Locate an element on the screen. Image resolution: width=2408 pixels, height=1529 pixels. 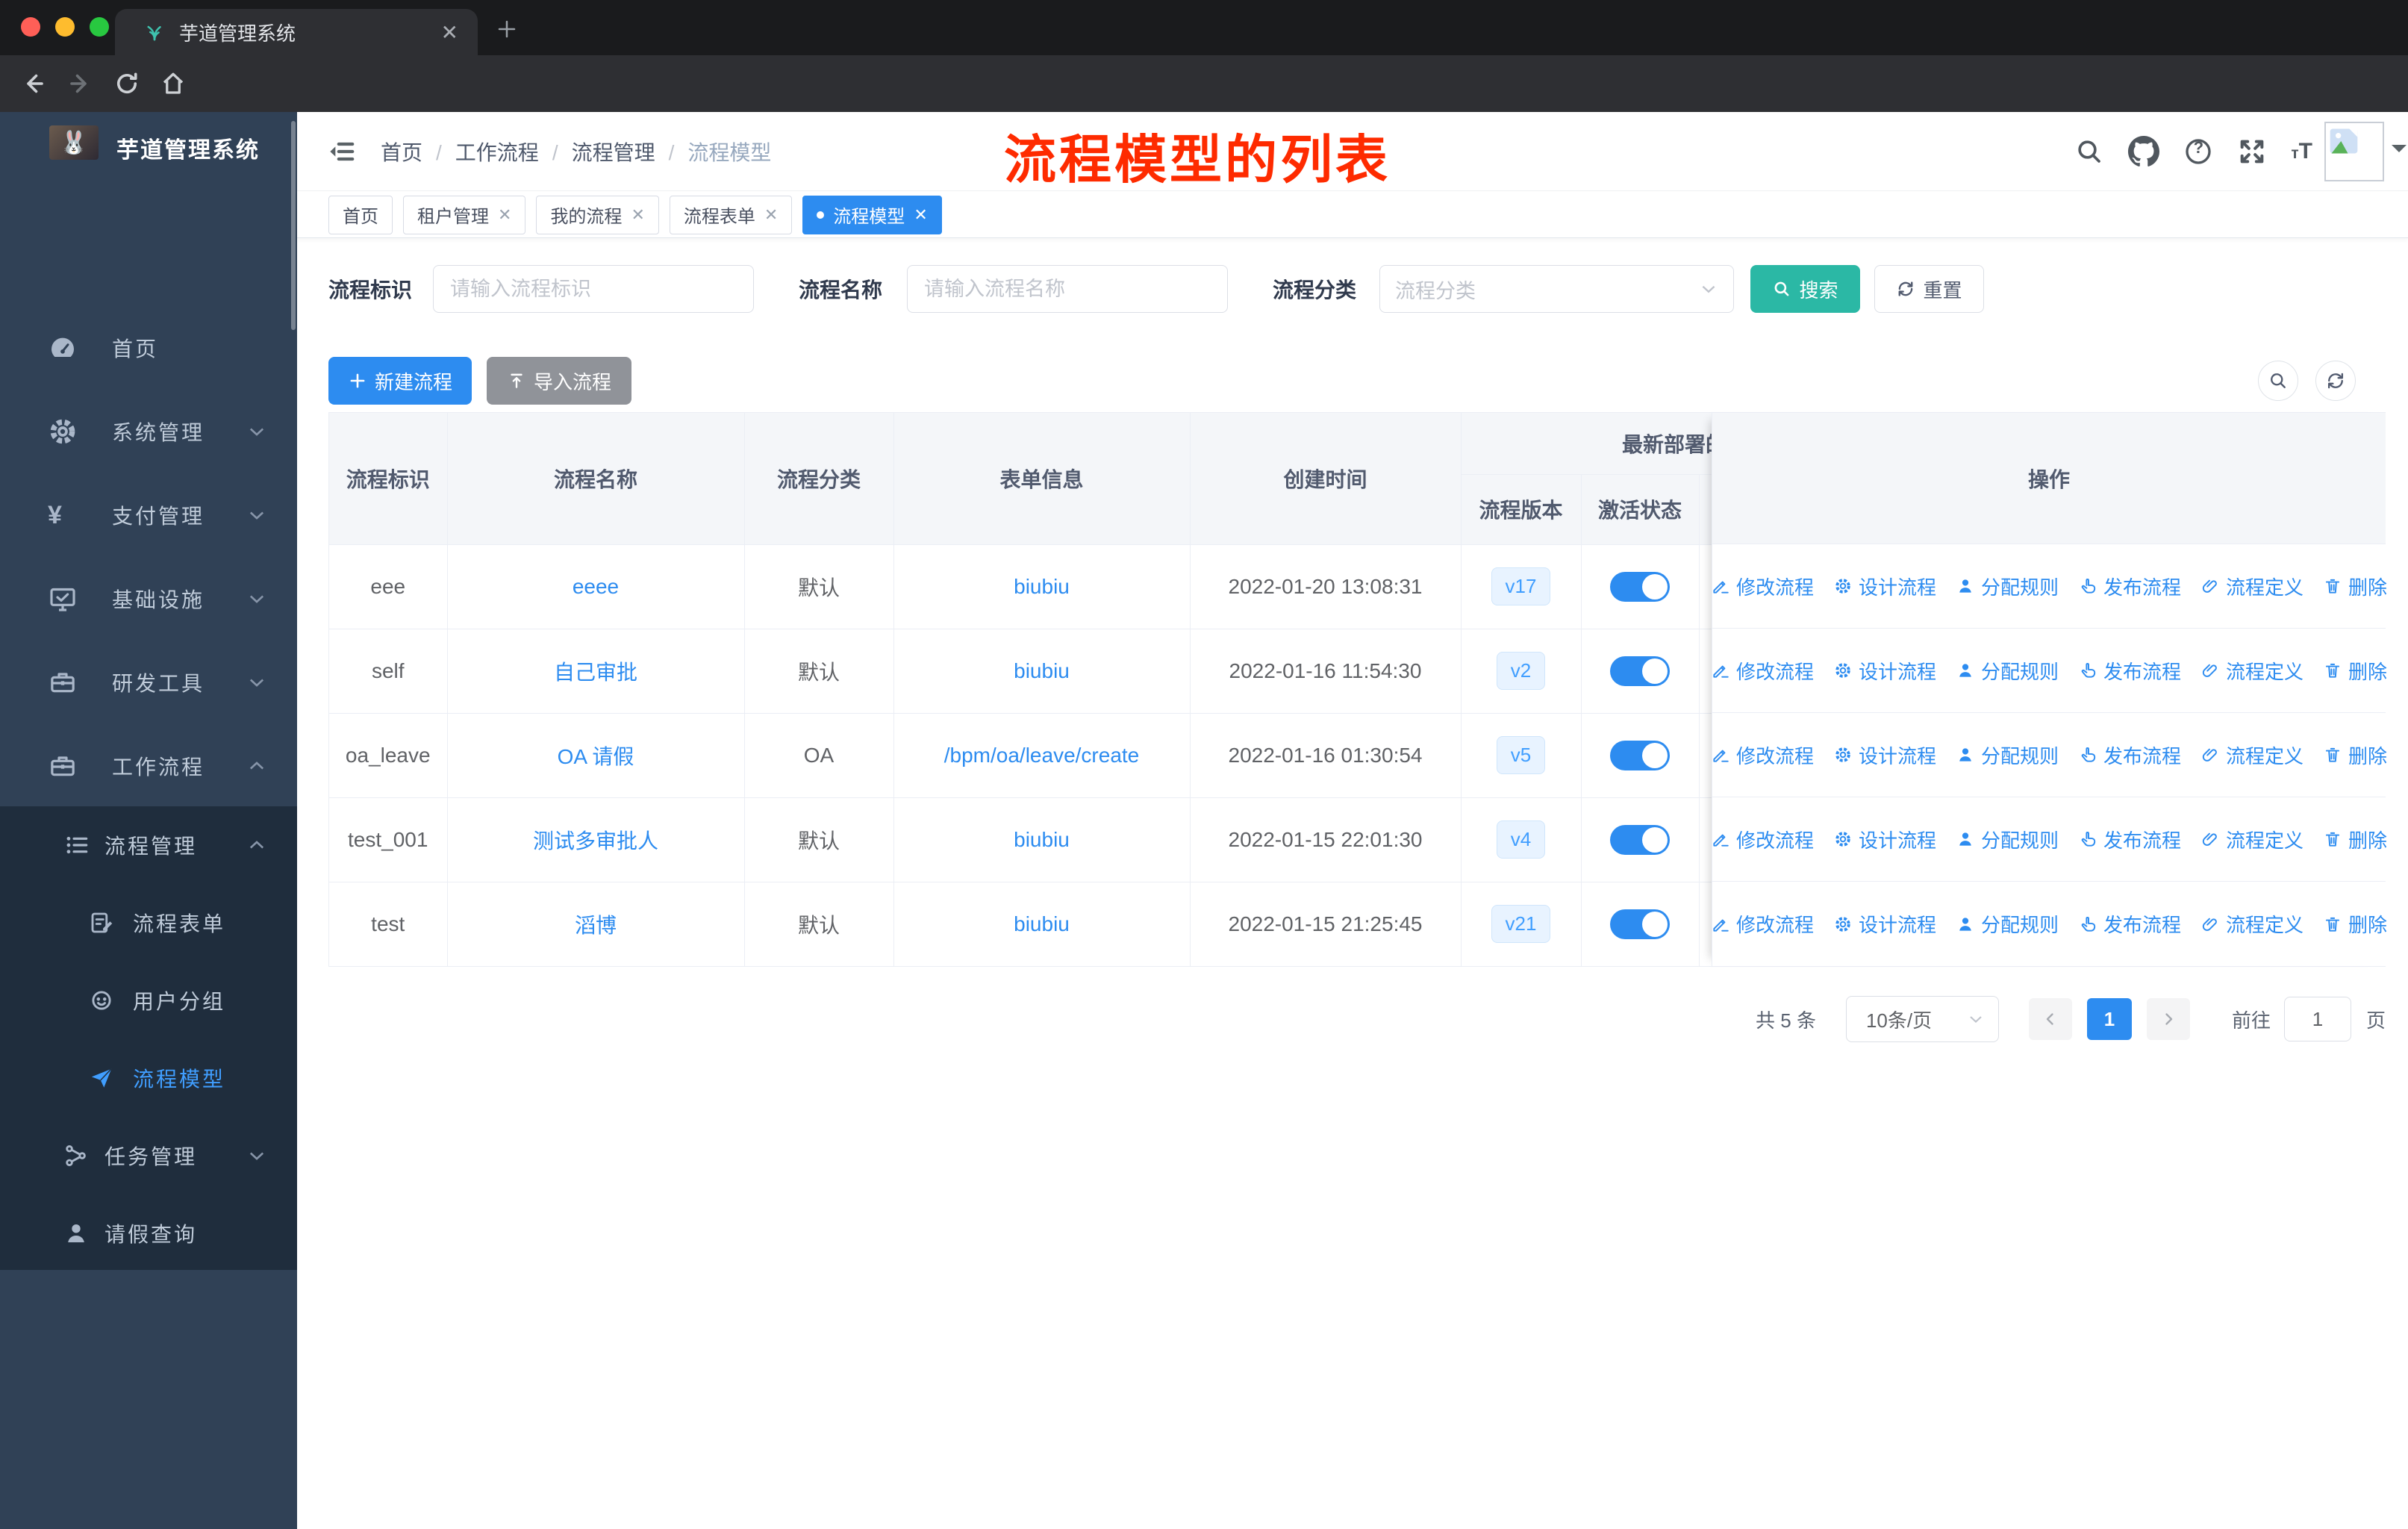
sidebar-item-home: 首页 is located at coordinates (148, 348).